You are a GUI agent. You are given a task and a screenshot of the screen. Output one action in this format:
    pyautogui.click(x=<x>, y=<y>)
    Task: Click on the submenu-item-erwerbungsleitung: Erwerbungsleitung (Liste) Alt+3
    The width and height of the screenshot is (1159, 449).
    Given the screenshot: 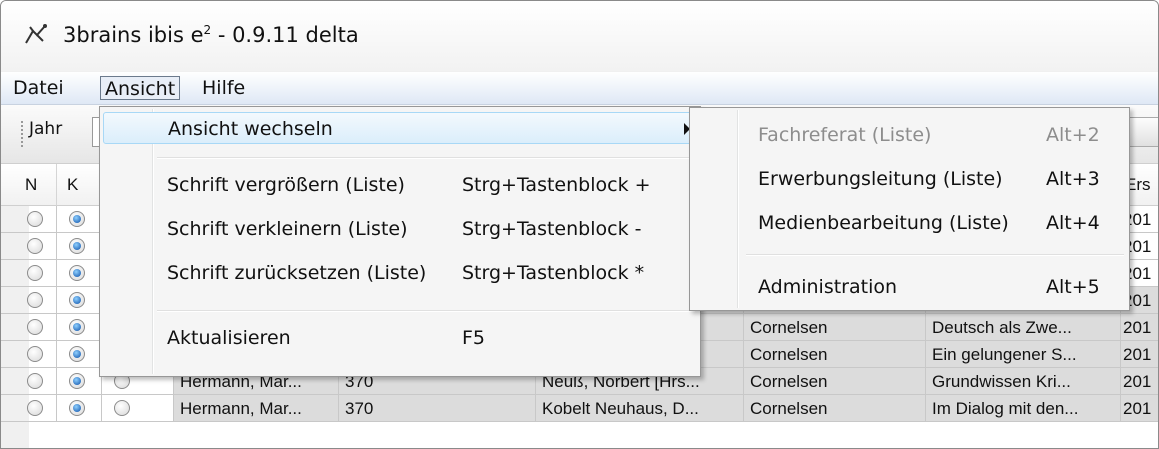 What is the action you would take?
    pyautogui.click(x=909, y=179)
    